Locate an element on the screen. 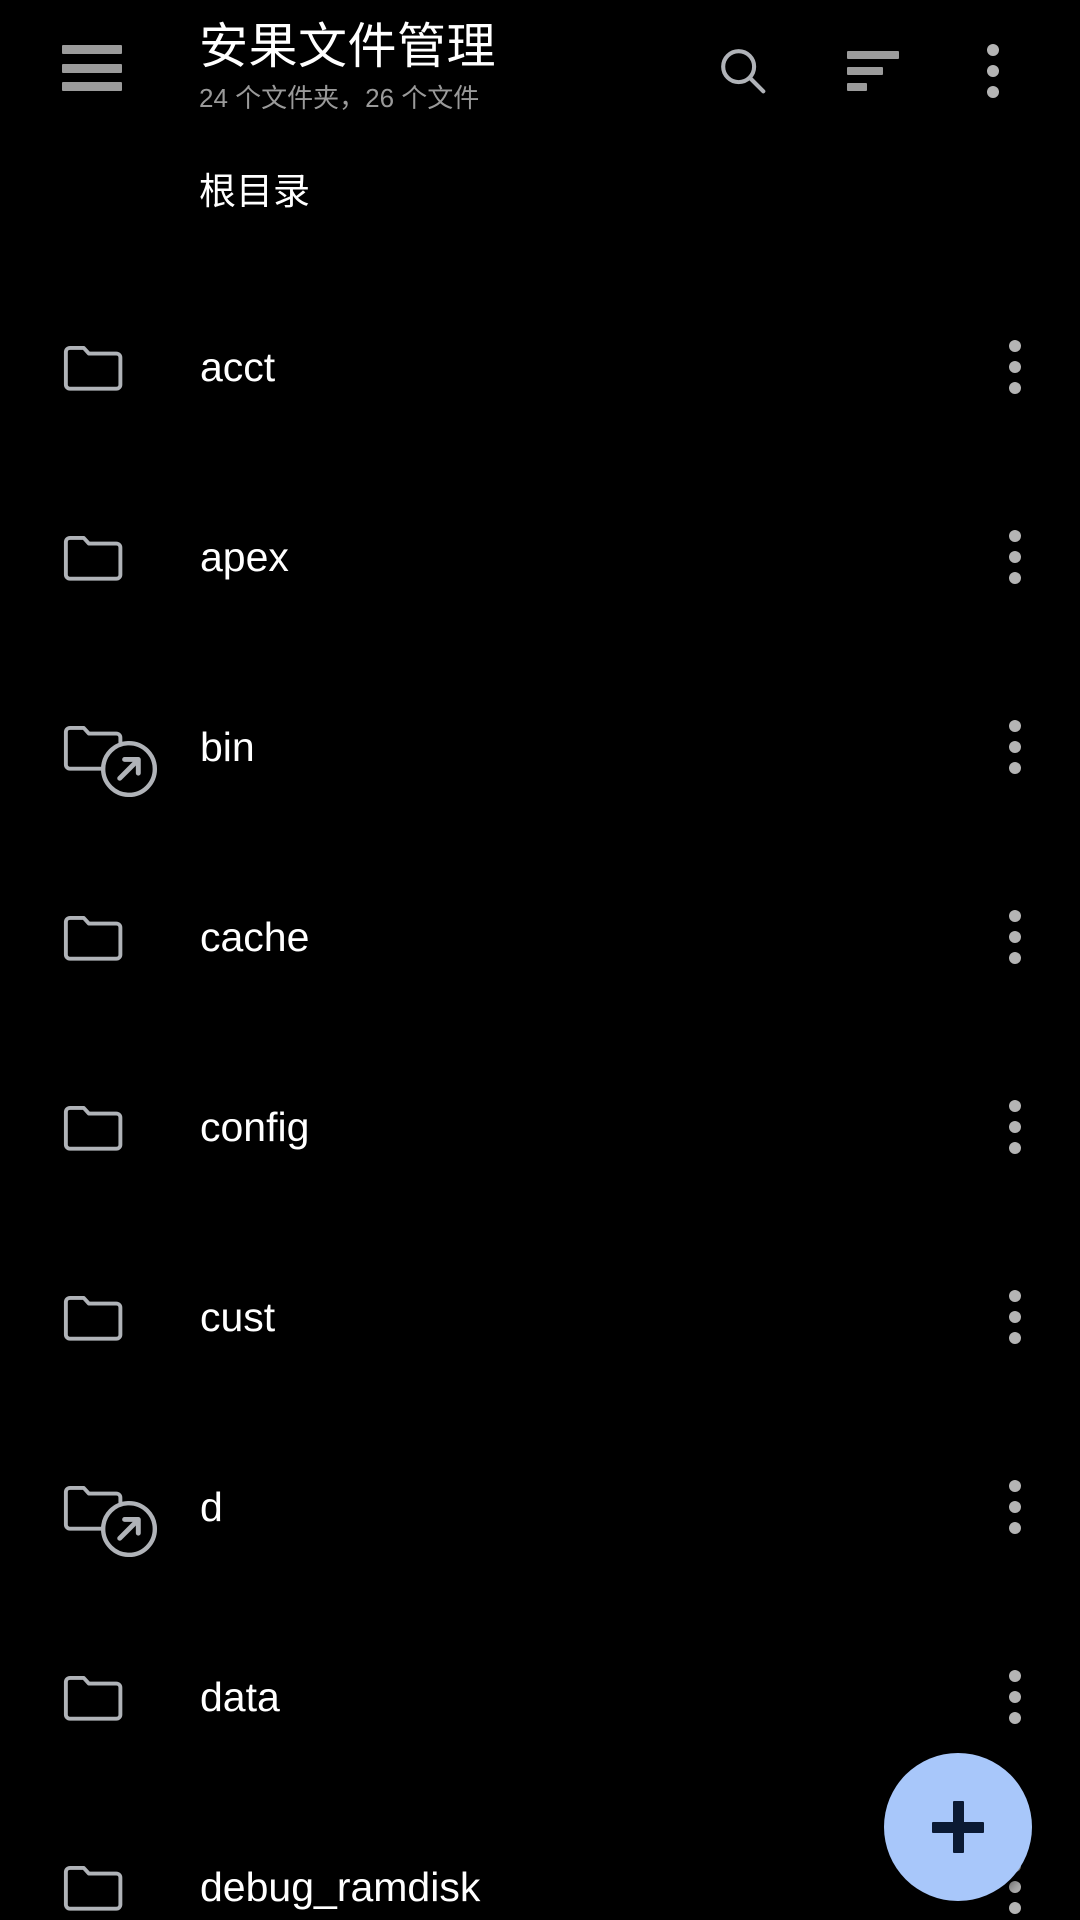  plus-icon is located at coordinates (958, 1827).